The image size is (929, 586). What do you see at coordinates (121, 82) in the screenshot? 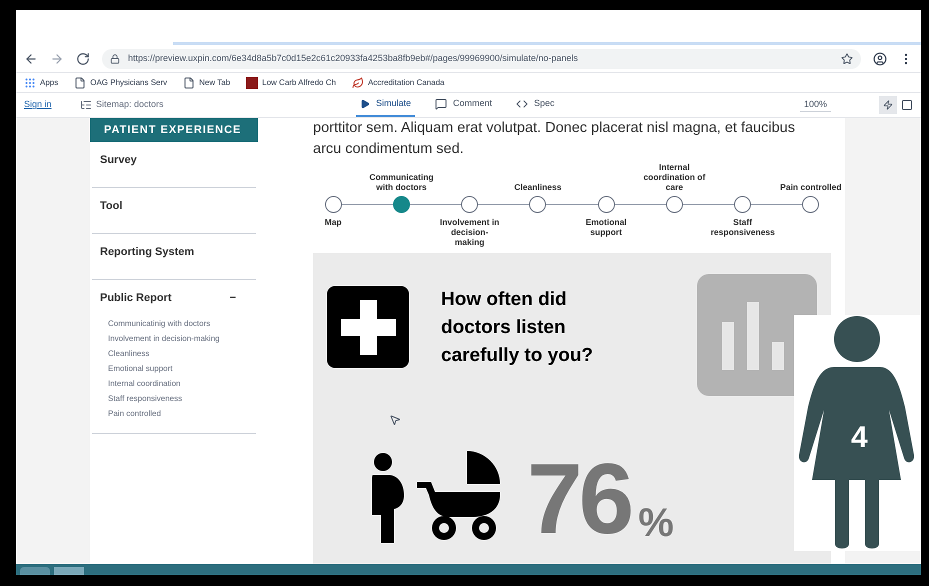
I see `bookmark-link: OAG Physicians Serv` at bounding box center [121, 82].